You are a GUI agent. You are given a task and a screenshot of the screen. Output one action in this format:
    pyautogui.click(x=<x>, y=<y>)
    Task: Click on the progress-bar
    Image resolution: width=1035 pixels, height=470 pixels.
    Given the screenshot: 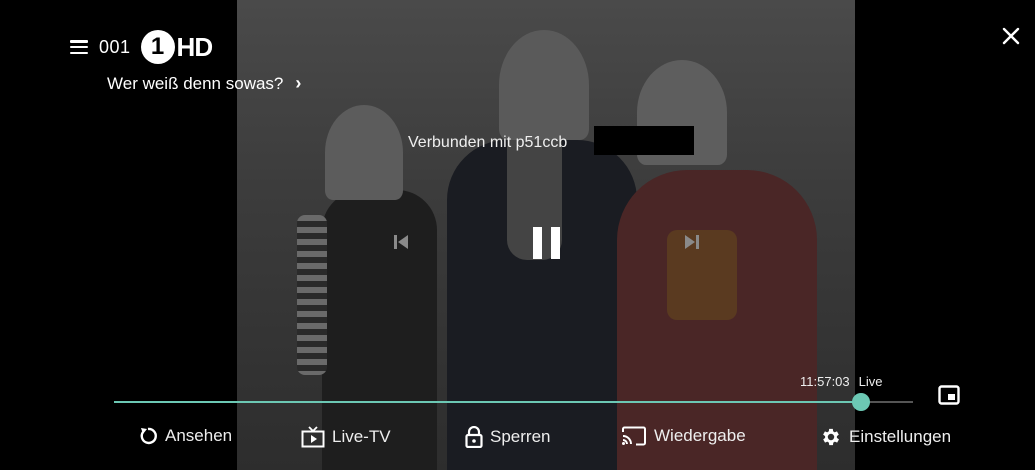 What is the action you would take?
    pyautogui.click(x=513, y=402)
    